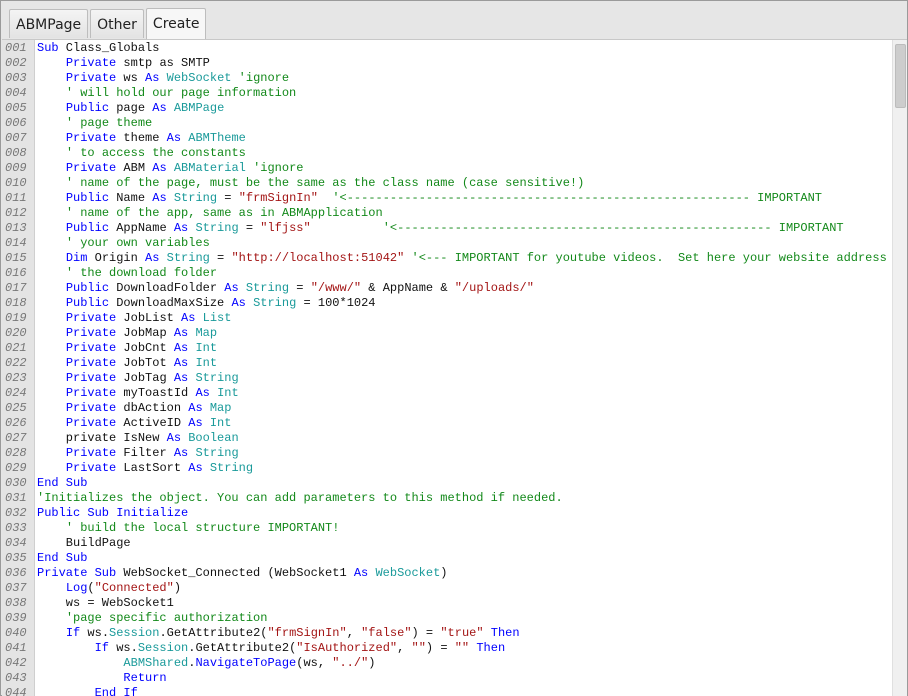  Describe the element at coordinates (336, 288) in the screenshot. I see `string-token: "/www/"` at that location.